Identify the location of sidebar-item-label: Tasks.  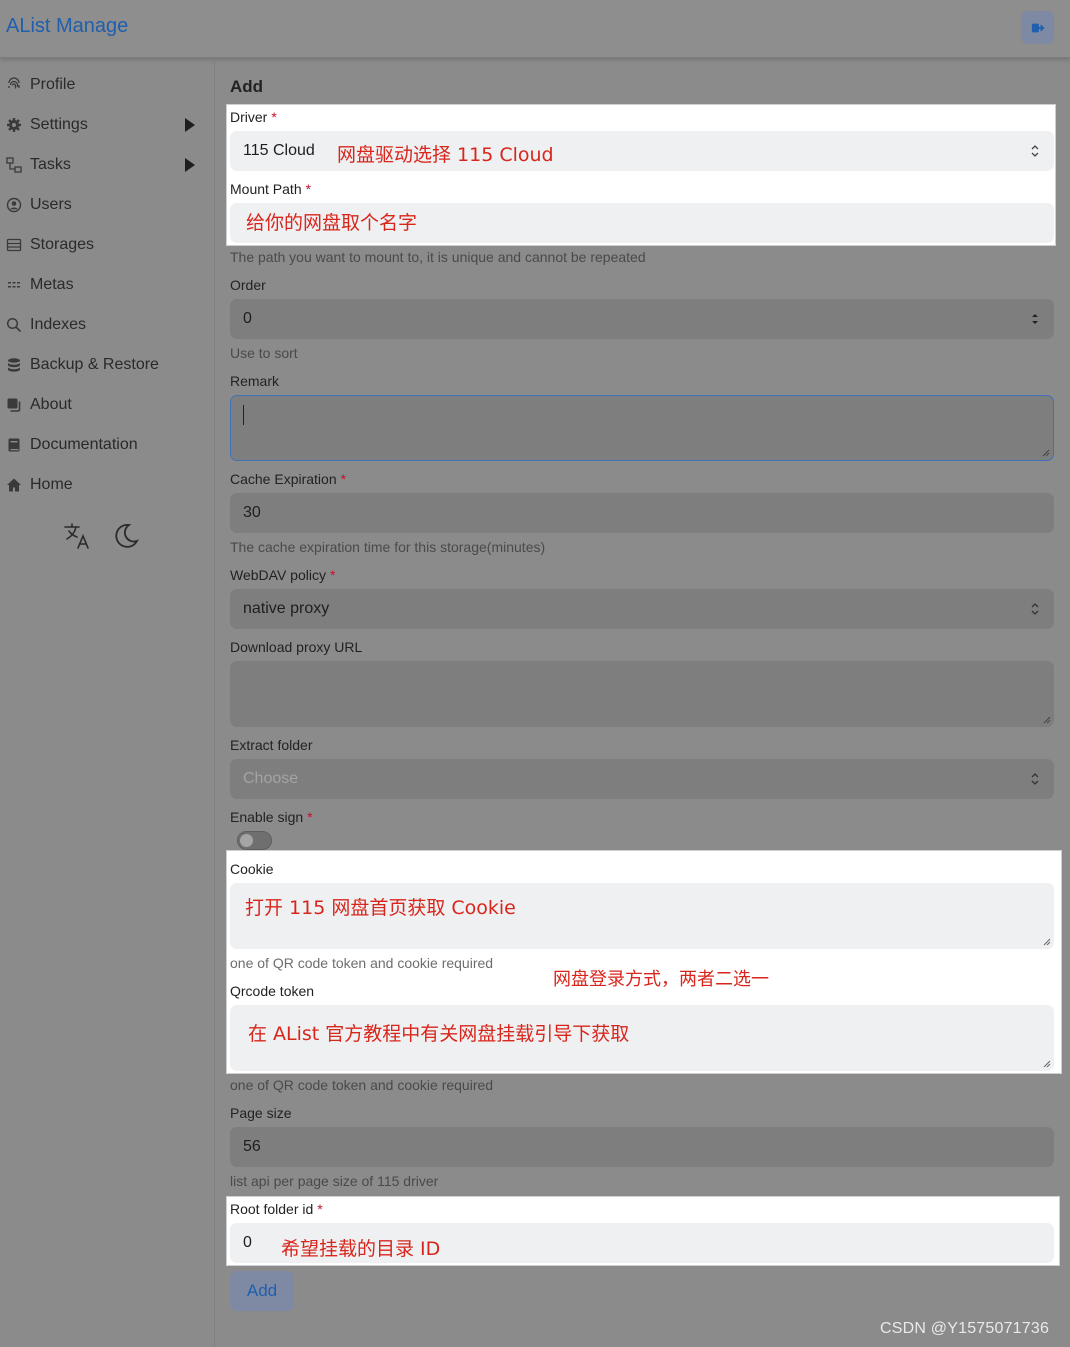
(50, 164).